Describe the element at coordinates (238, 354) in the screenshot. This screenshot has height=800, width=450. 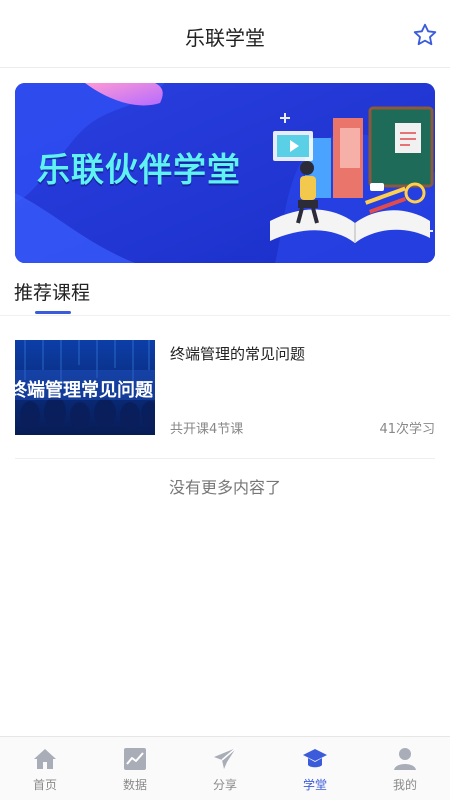
I see `course-title: 终端管理的常见问题` at that location.